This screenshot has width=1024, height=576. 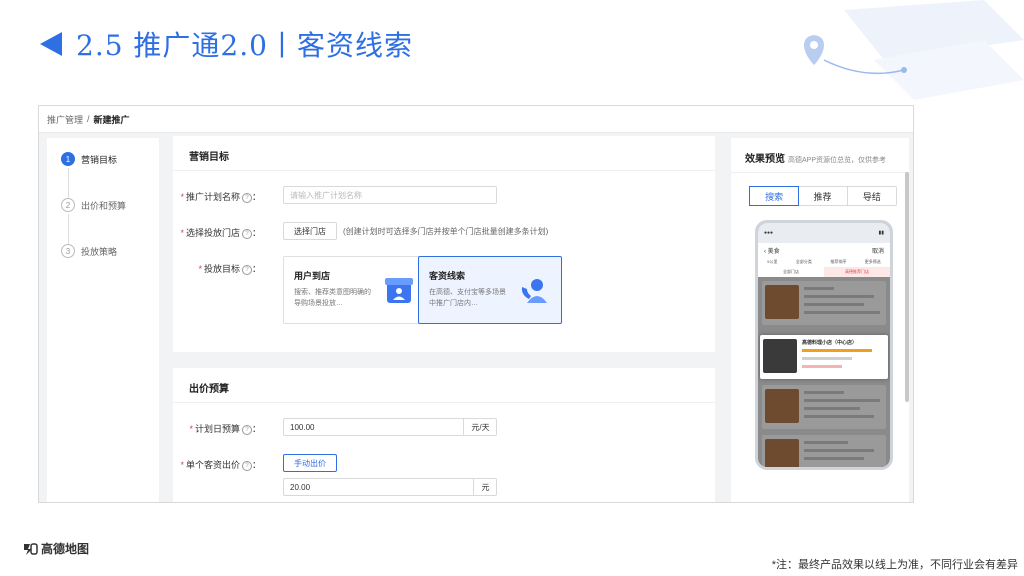 What do you see at coordinates (209, 389) in the screenshot?
I see `panel-title: 出价预算` at bounding box center [209, 389].